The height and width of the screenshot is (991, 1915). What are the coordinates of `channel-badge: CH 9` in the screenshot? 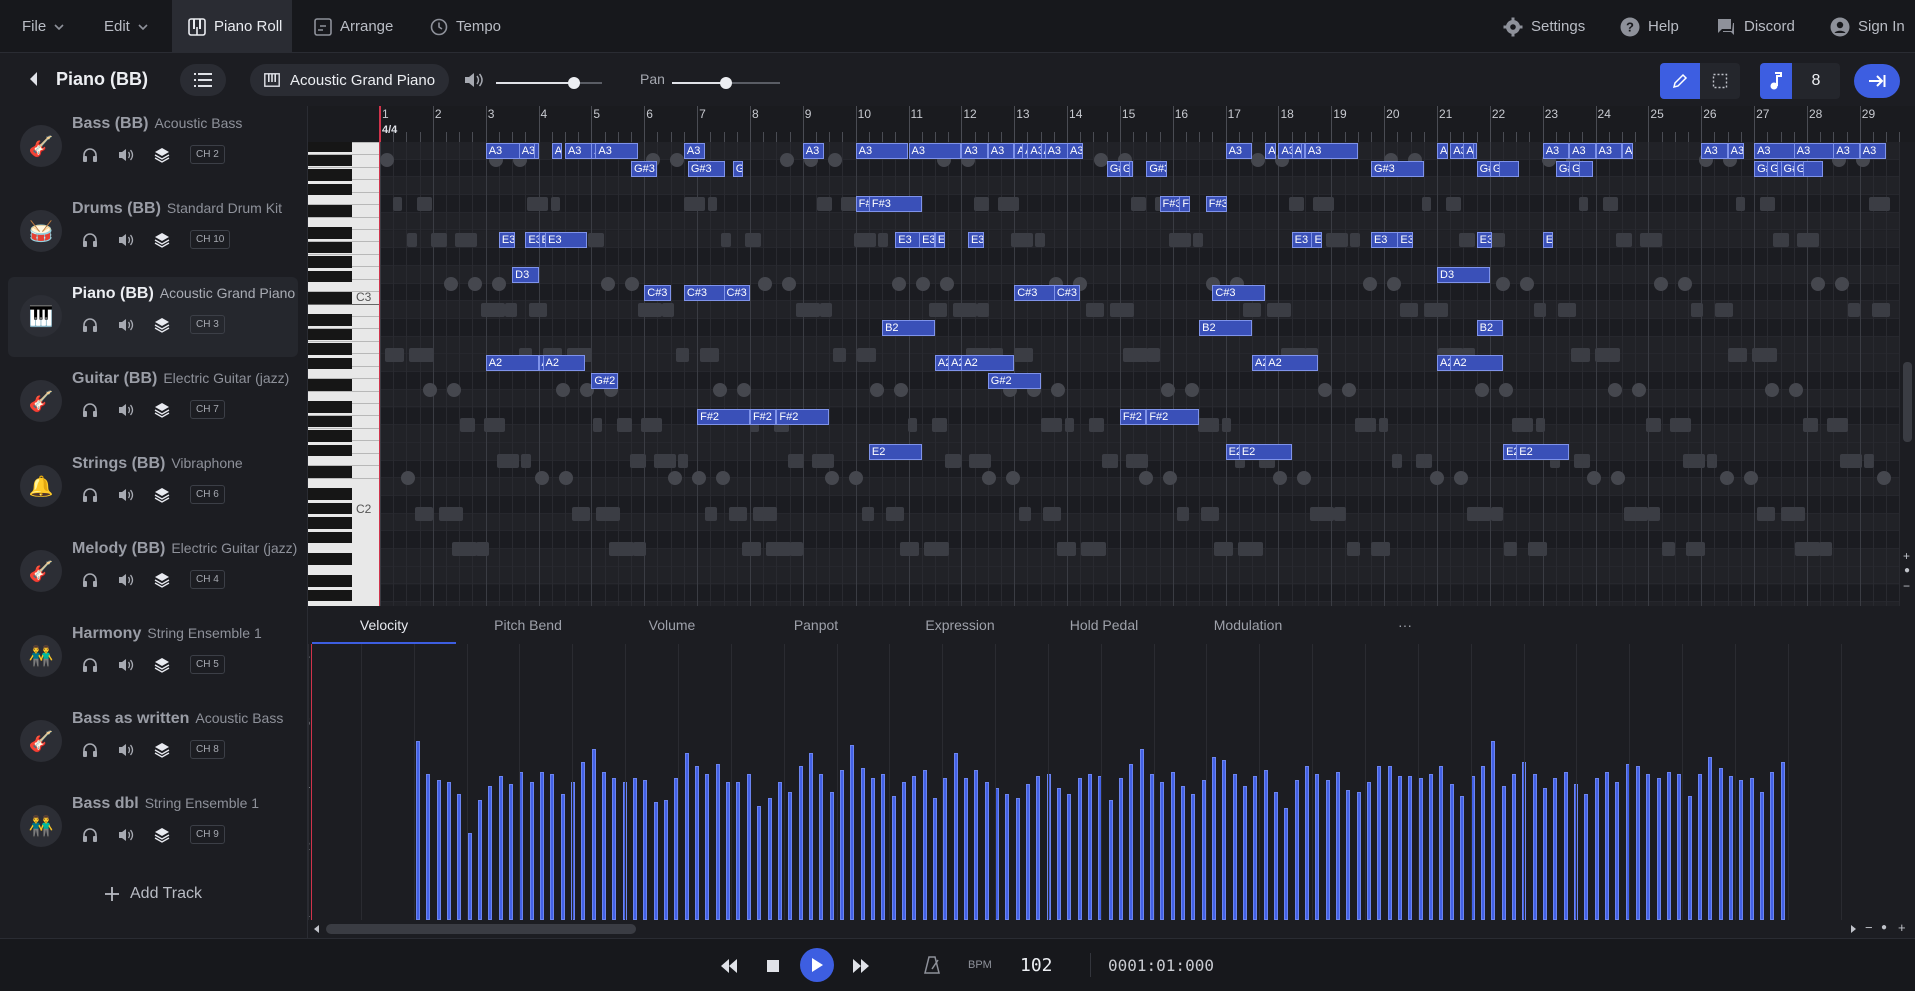 It's located at (207, 834).